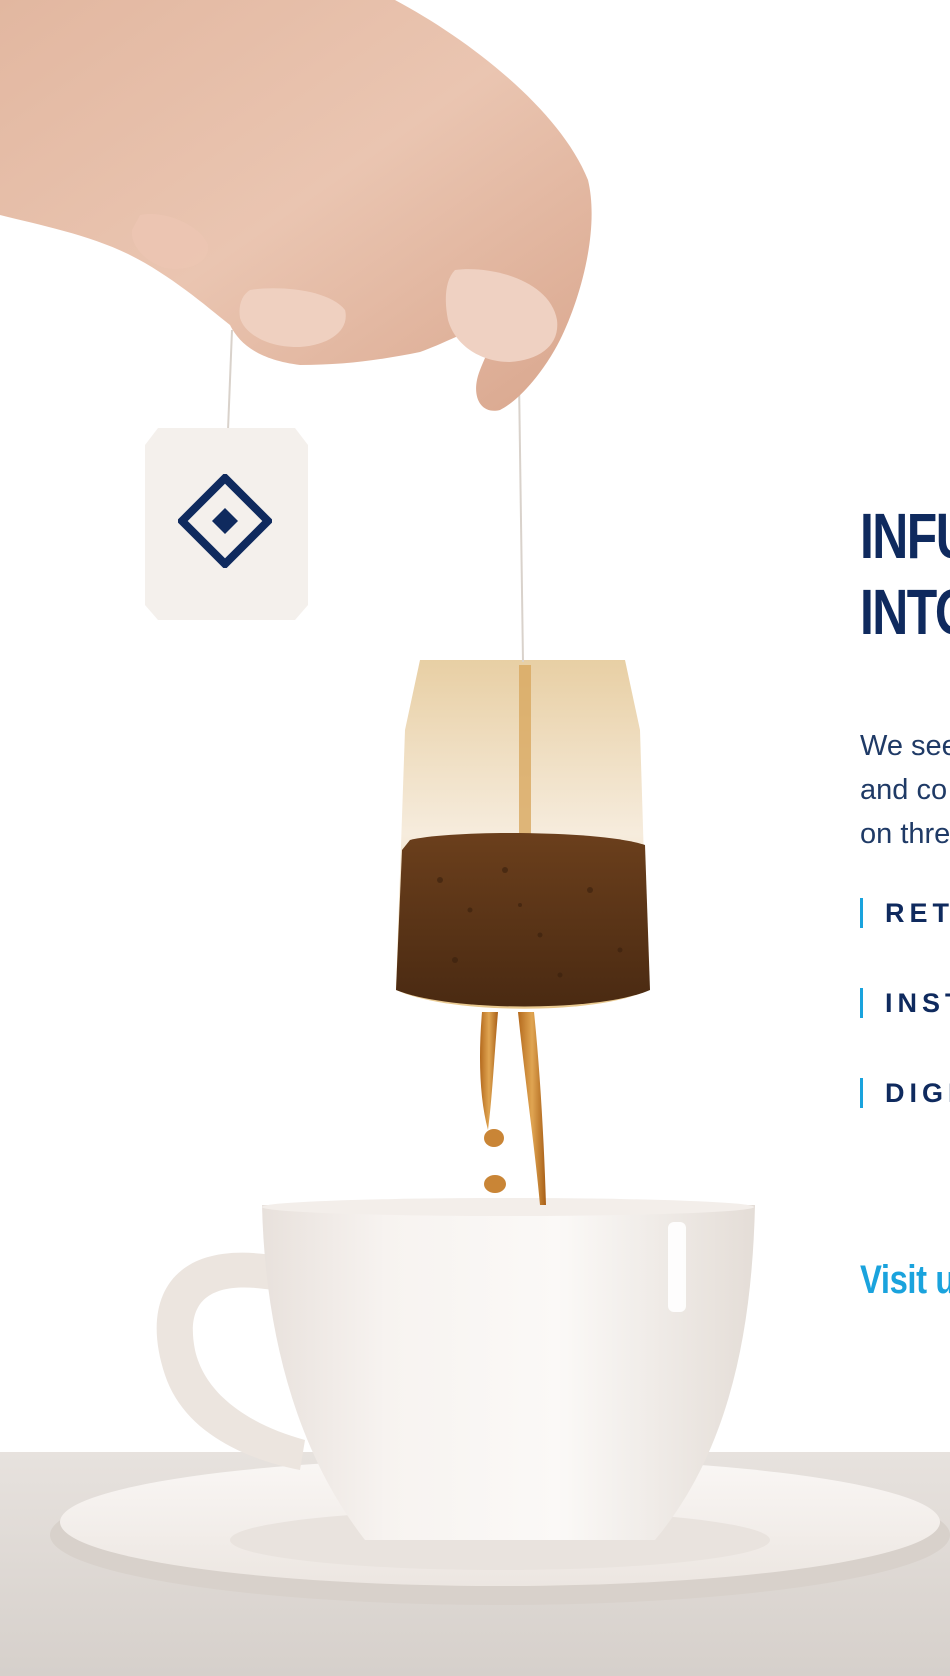  Describe the element at coordinates (905, 834) in the screenshot. I see `intro-line-3: on thre` at that location.